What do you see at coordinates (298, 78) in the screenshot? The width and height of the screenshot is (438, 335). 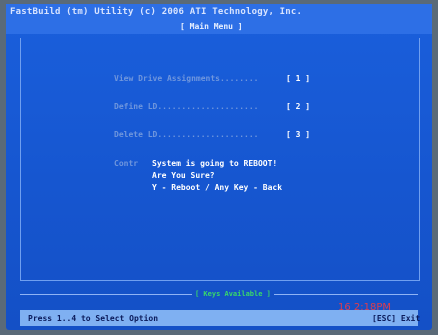 I see `menu-key-1: [ 1 ]` at bounding box center [298, 78].